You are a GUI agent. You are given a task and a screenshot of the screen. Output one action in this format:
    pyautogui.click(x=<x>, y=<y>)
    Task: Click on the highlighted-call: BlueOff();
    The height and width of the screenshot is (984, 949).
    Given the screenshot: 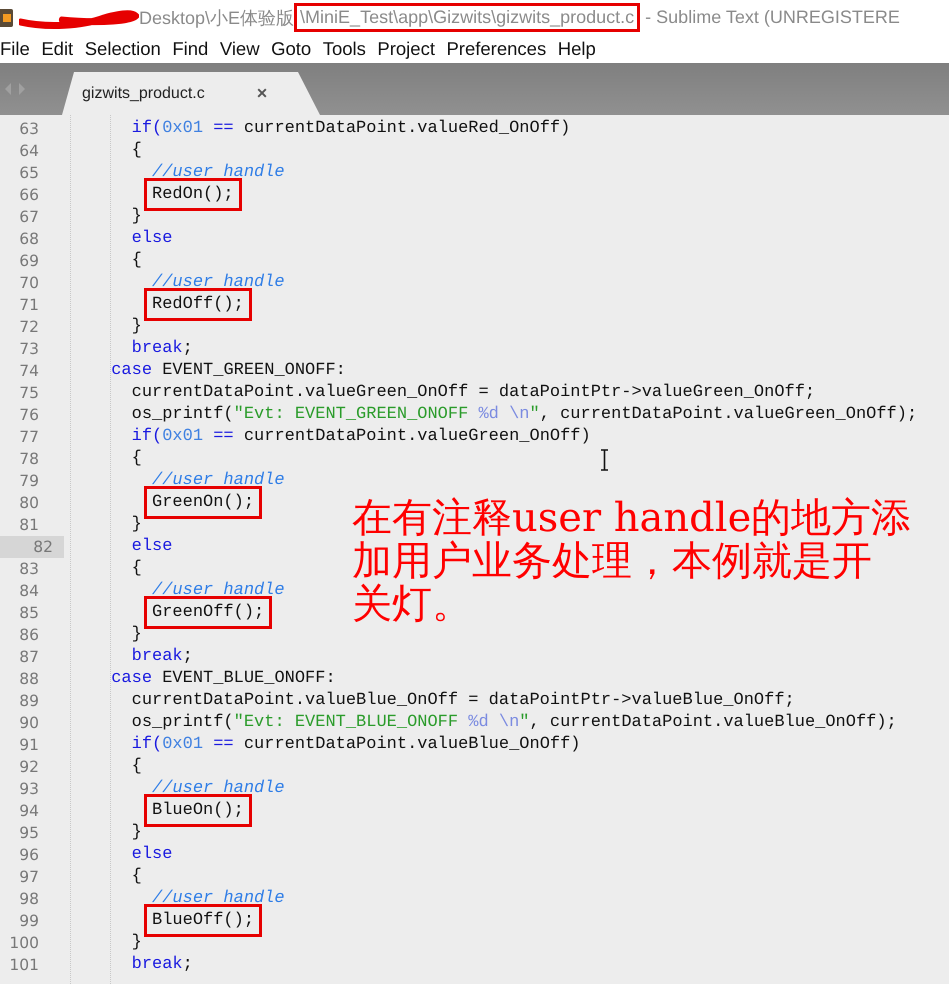 What is the action you would take?
    pyautogui.click(x=203, y=920)
    